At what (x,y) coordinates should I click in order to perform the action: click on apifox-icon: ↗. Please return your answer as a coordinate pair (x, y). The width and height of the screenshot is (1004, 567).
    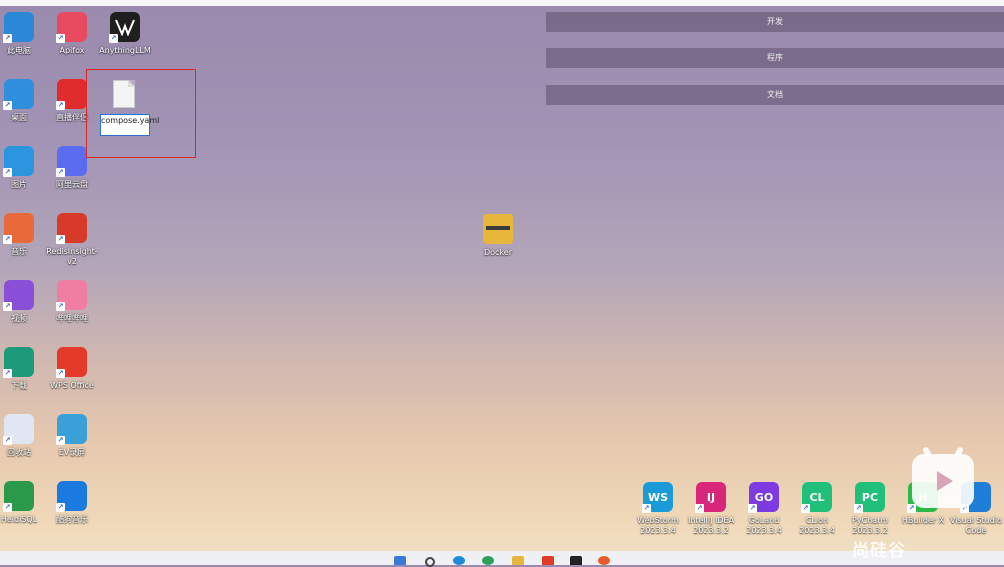
    Looking at the image, I should click on (71, 27).